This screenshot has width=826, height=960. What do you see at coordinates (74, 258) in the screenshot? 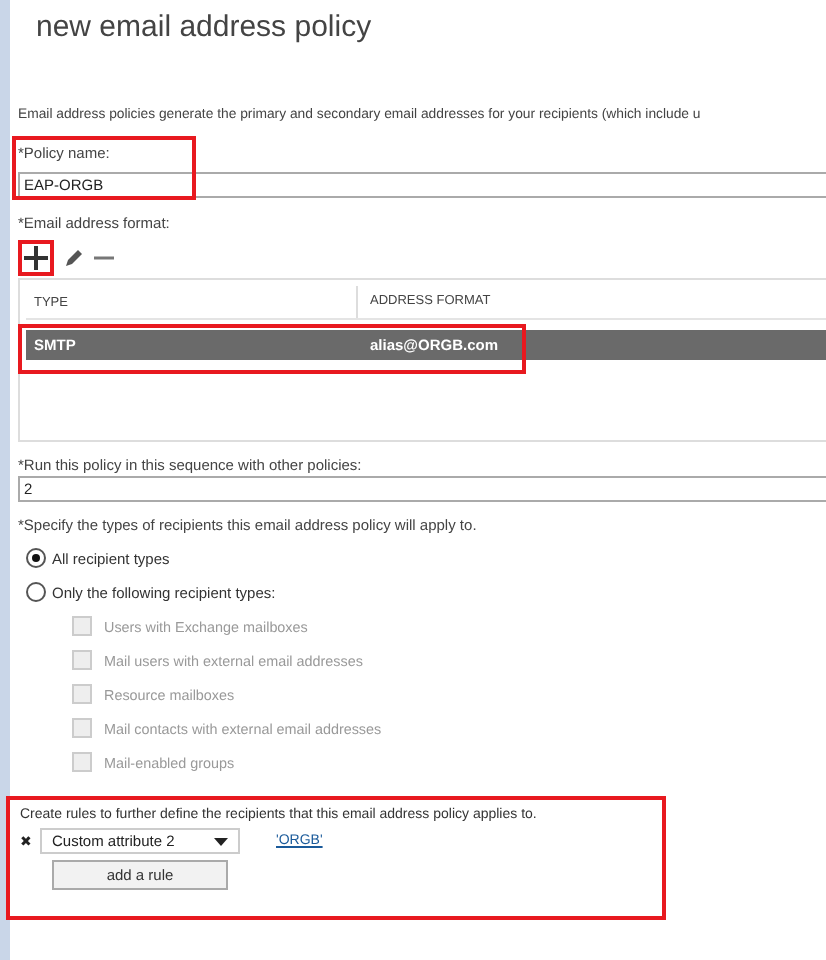
I see `pencil-icon` at bounding box center [74, 258].